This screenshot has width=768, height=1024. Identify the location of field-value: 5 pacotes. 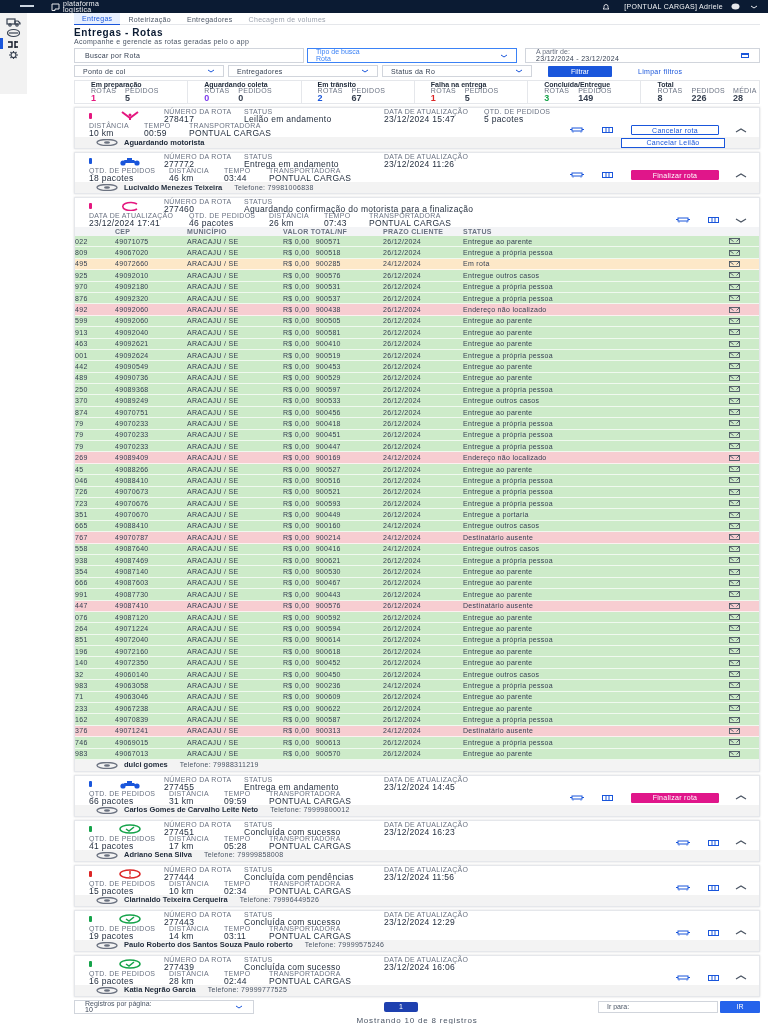
(504, 119).